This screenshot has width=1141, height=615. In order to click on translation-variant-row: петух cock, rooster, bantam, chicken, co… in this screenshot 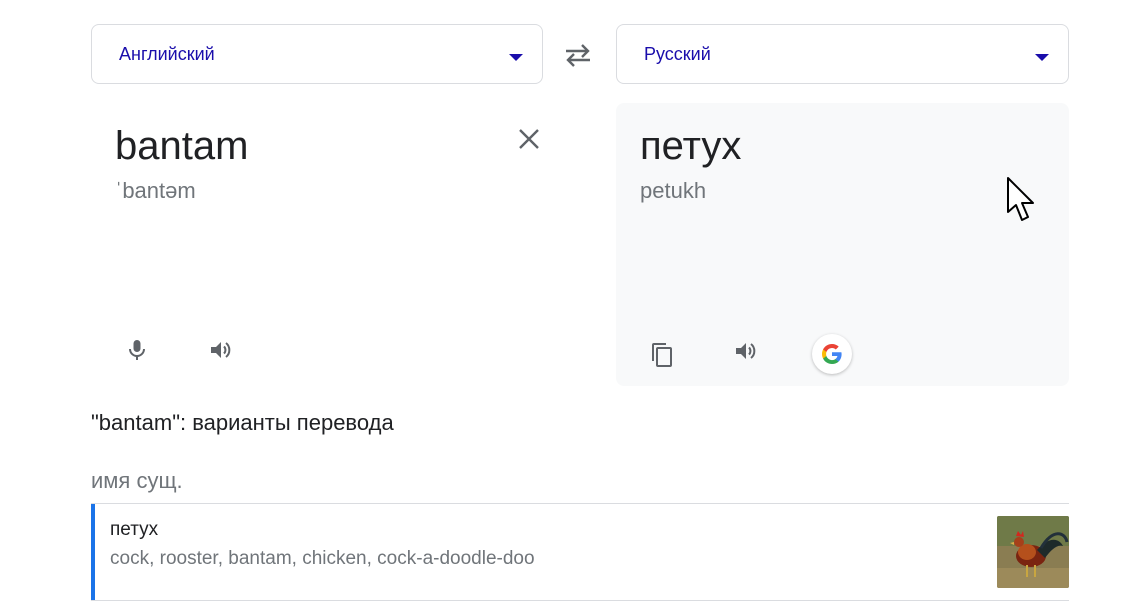, I will do `click(580, 552)`.